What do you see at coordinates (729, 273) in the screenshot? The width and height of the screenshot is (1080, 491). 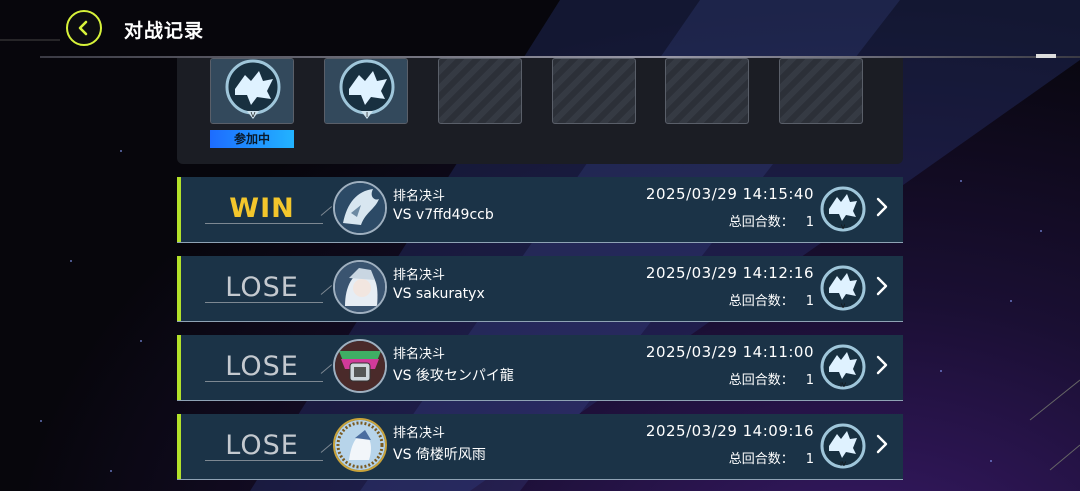 I see `match-datetime: 2025/03/29 14:12:16` at bounding box center [729, 273].